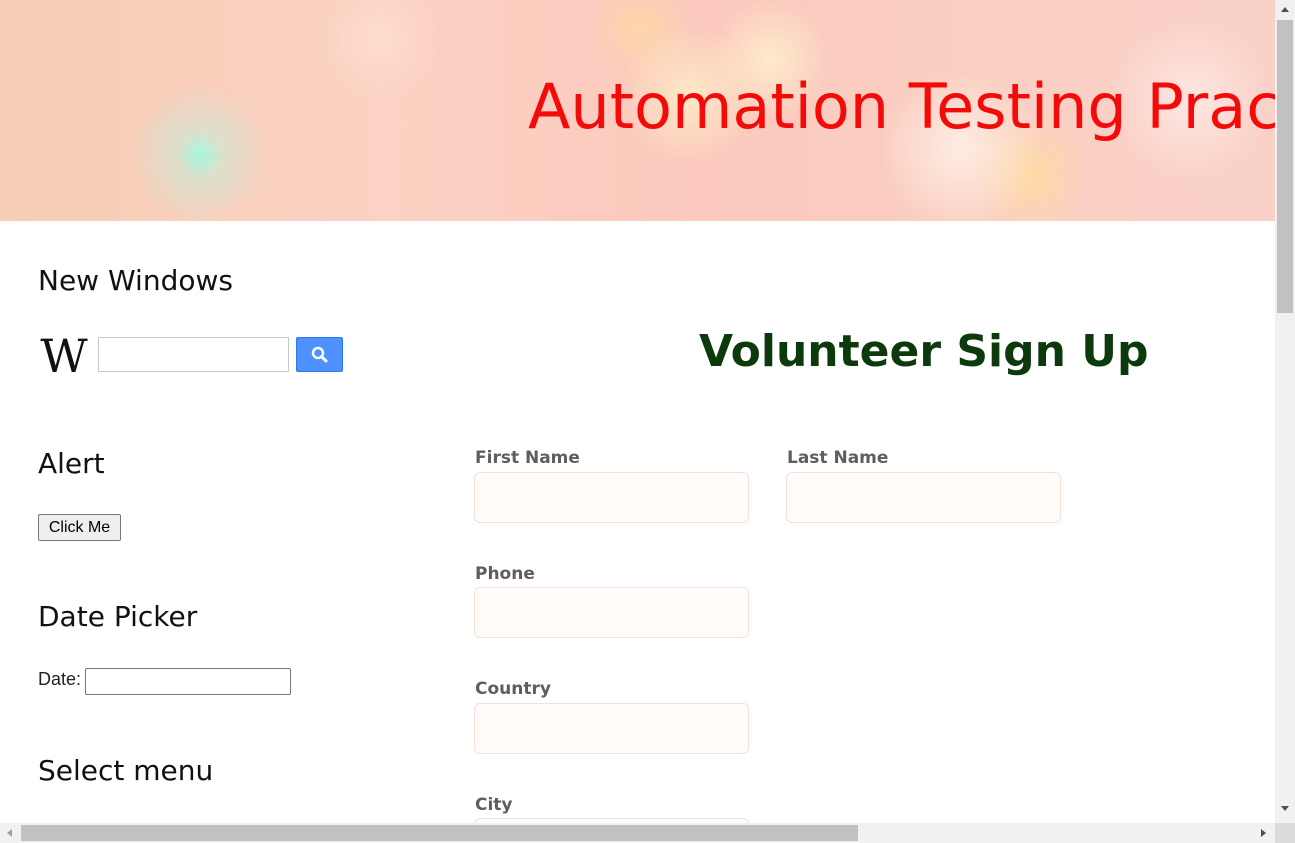 The height and width of the screenshot is (843, 1295). I want to click on page-title: Automation Testing Practice, so click(901, 106).